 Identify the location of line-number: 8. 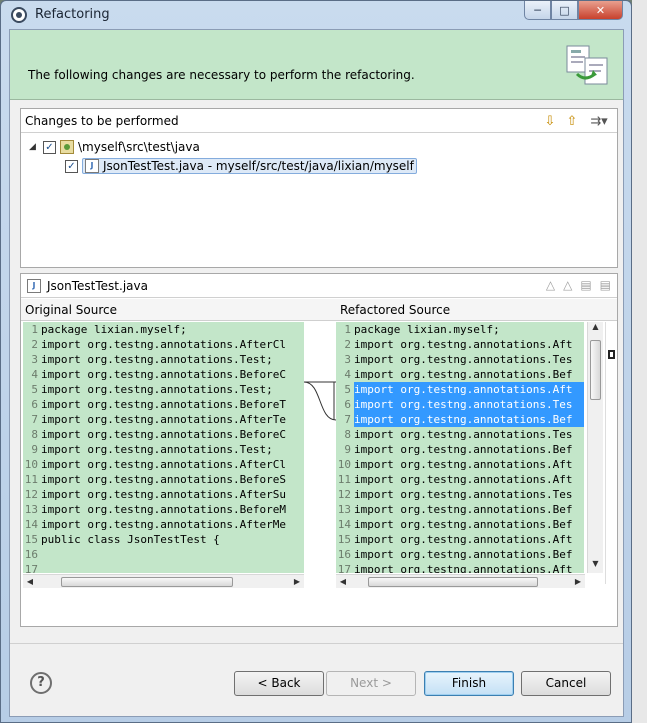
(347, 434).